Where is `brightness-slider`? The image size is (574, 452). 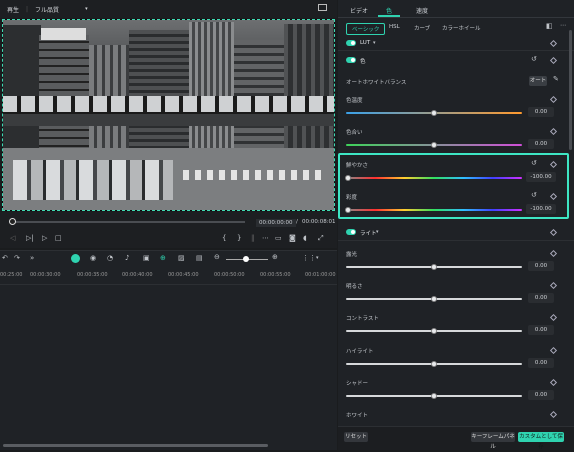
brightness-slider is located at coordinates (434, 299).